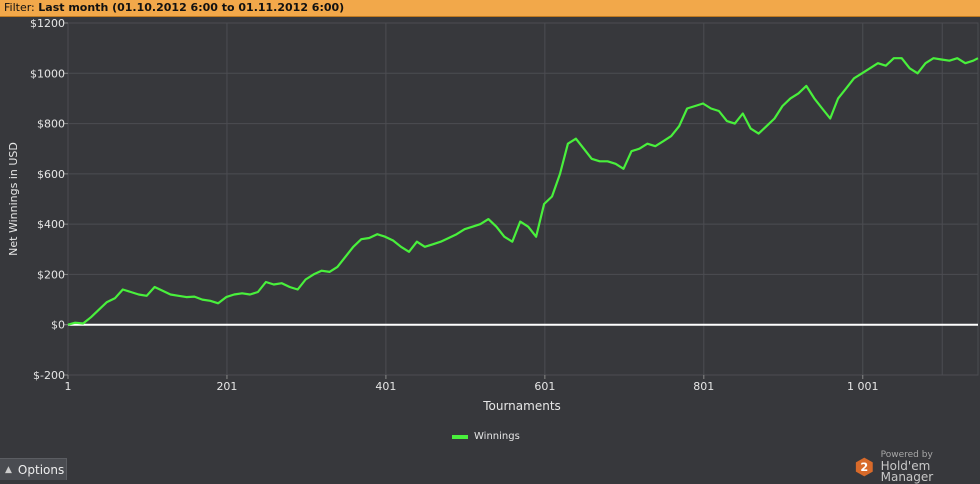  What do you see at coordinates (47, 23) in the screenshot?
I see `y-tick-label: $1200` at bounding box center [47, 23].